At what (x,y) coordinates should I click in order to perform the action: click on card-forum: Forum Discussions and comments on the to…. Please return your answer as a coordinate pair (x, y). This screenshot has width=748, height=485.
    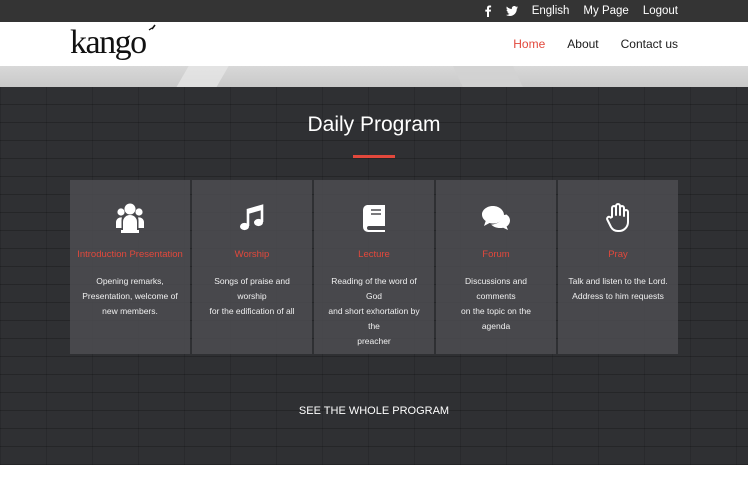
    Looking at the image, I should click on (496, 267).